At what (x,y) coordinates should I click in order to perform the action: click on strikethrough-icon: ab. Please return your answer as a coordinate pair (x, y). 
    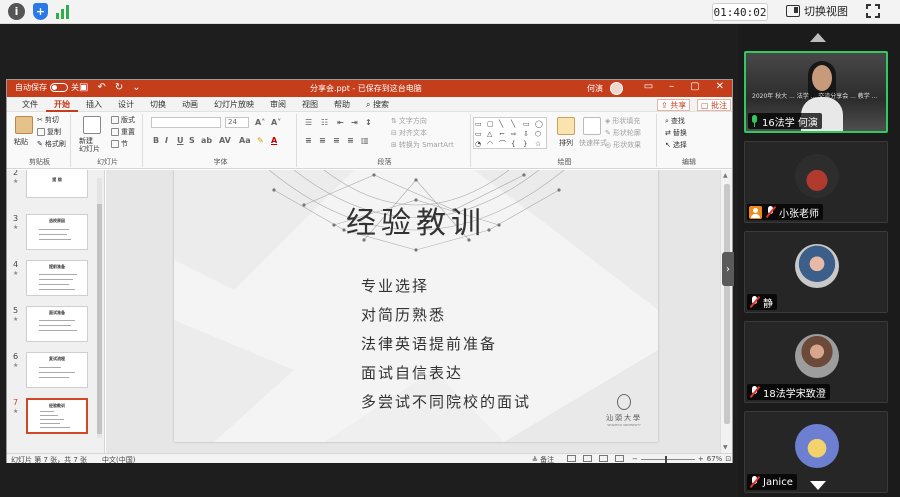
    Looking at the image, I should click on (206, 140).